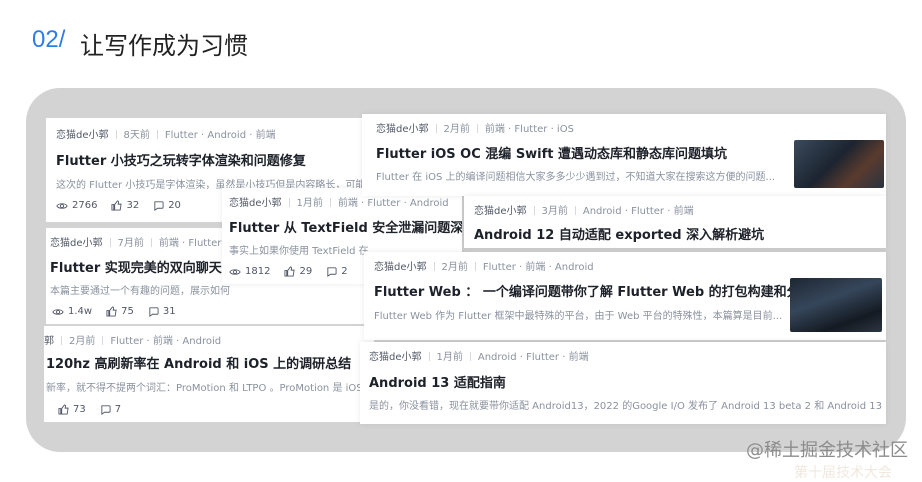 The image size is (922, 482). What do you see at coordinates (258, 271) in the screenshot?
I see `view-count: 1812` at bounding box center [258, 271].